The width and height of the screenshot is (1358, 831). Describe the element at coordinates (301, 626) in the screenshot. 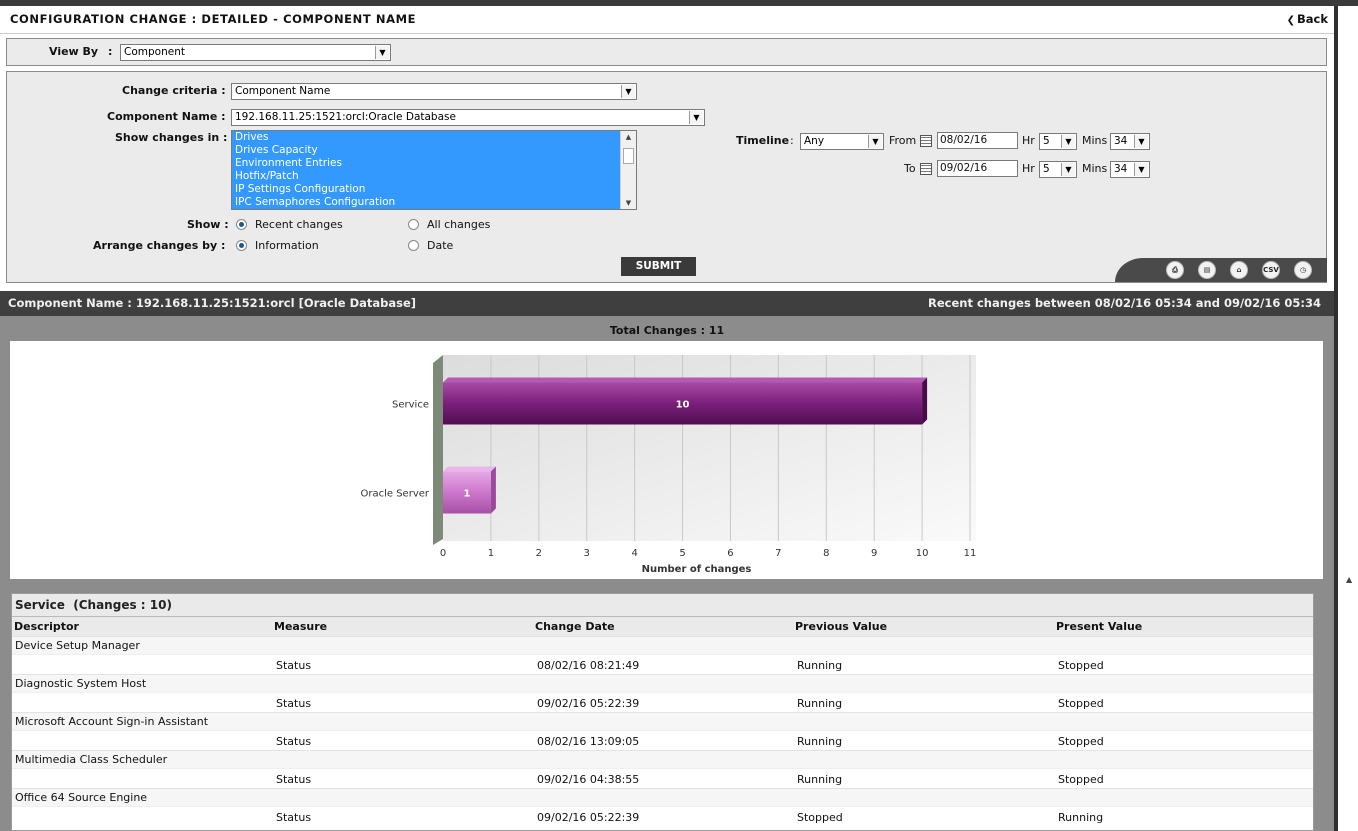

I see `col-measure: Measure` at that location.